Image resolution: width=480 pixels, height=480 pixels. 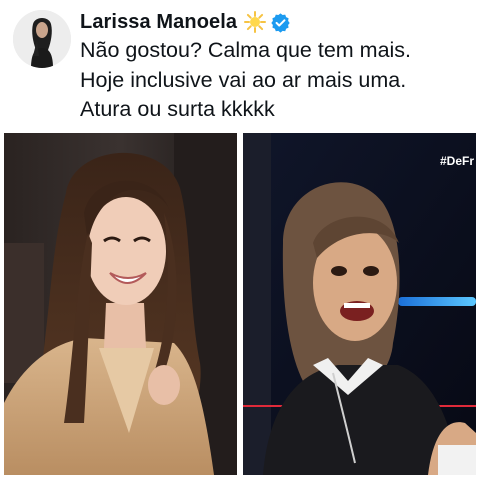 I want to click on avatar, so click(x=42, y=39).